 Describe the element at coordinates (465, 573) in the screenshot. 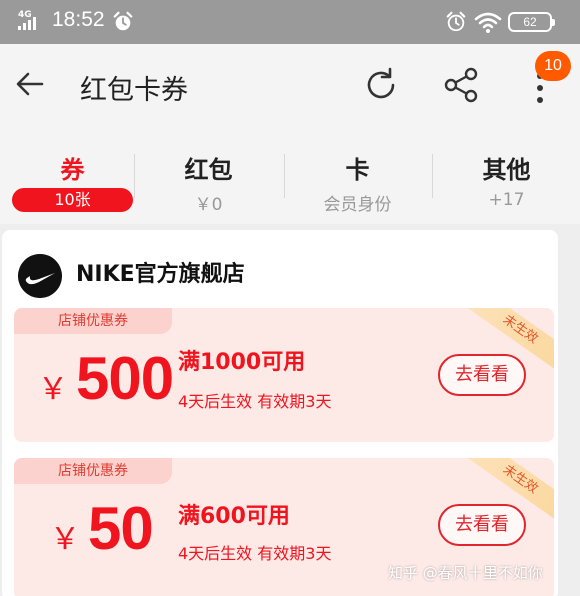

I see `watermark: 知乎 @春风十里不如你` at that location.